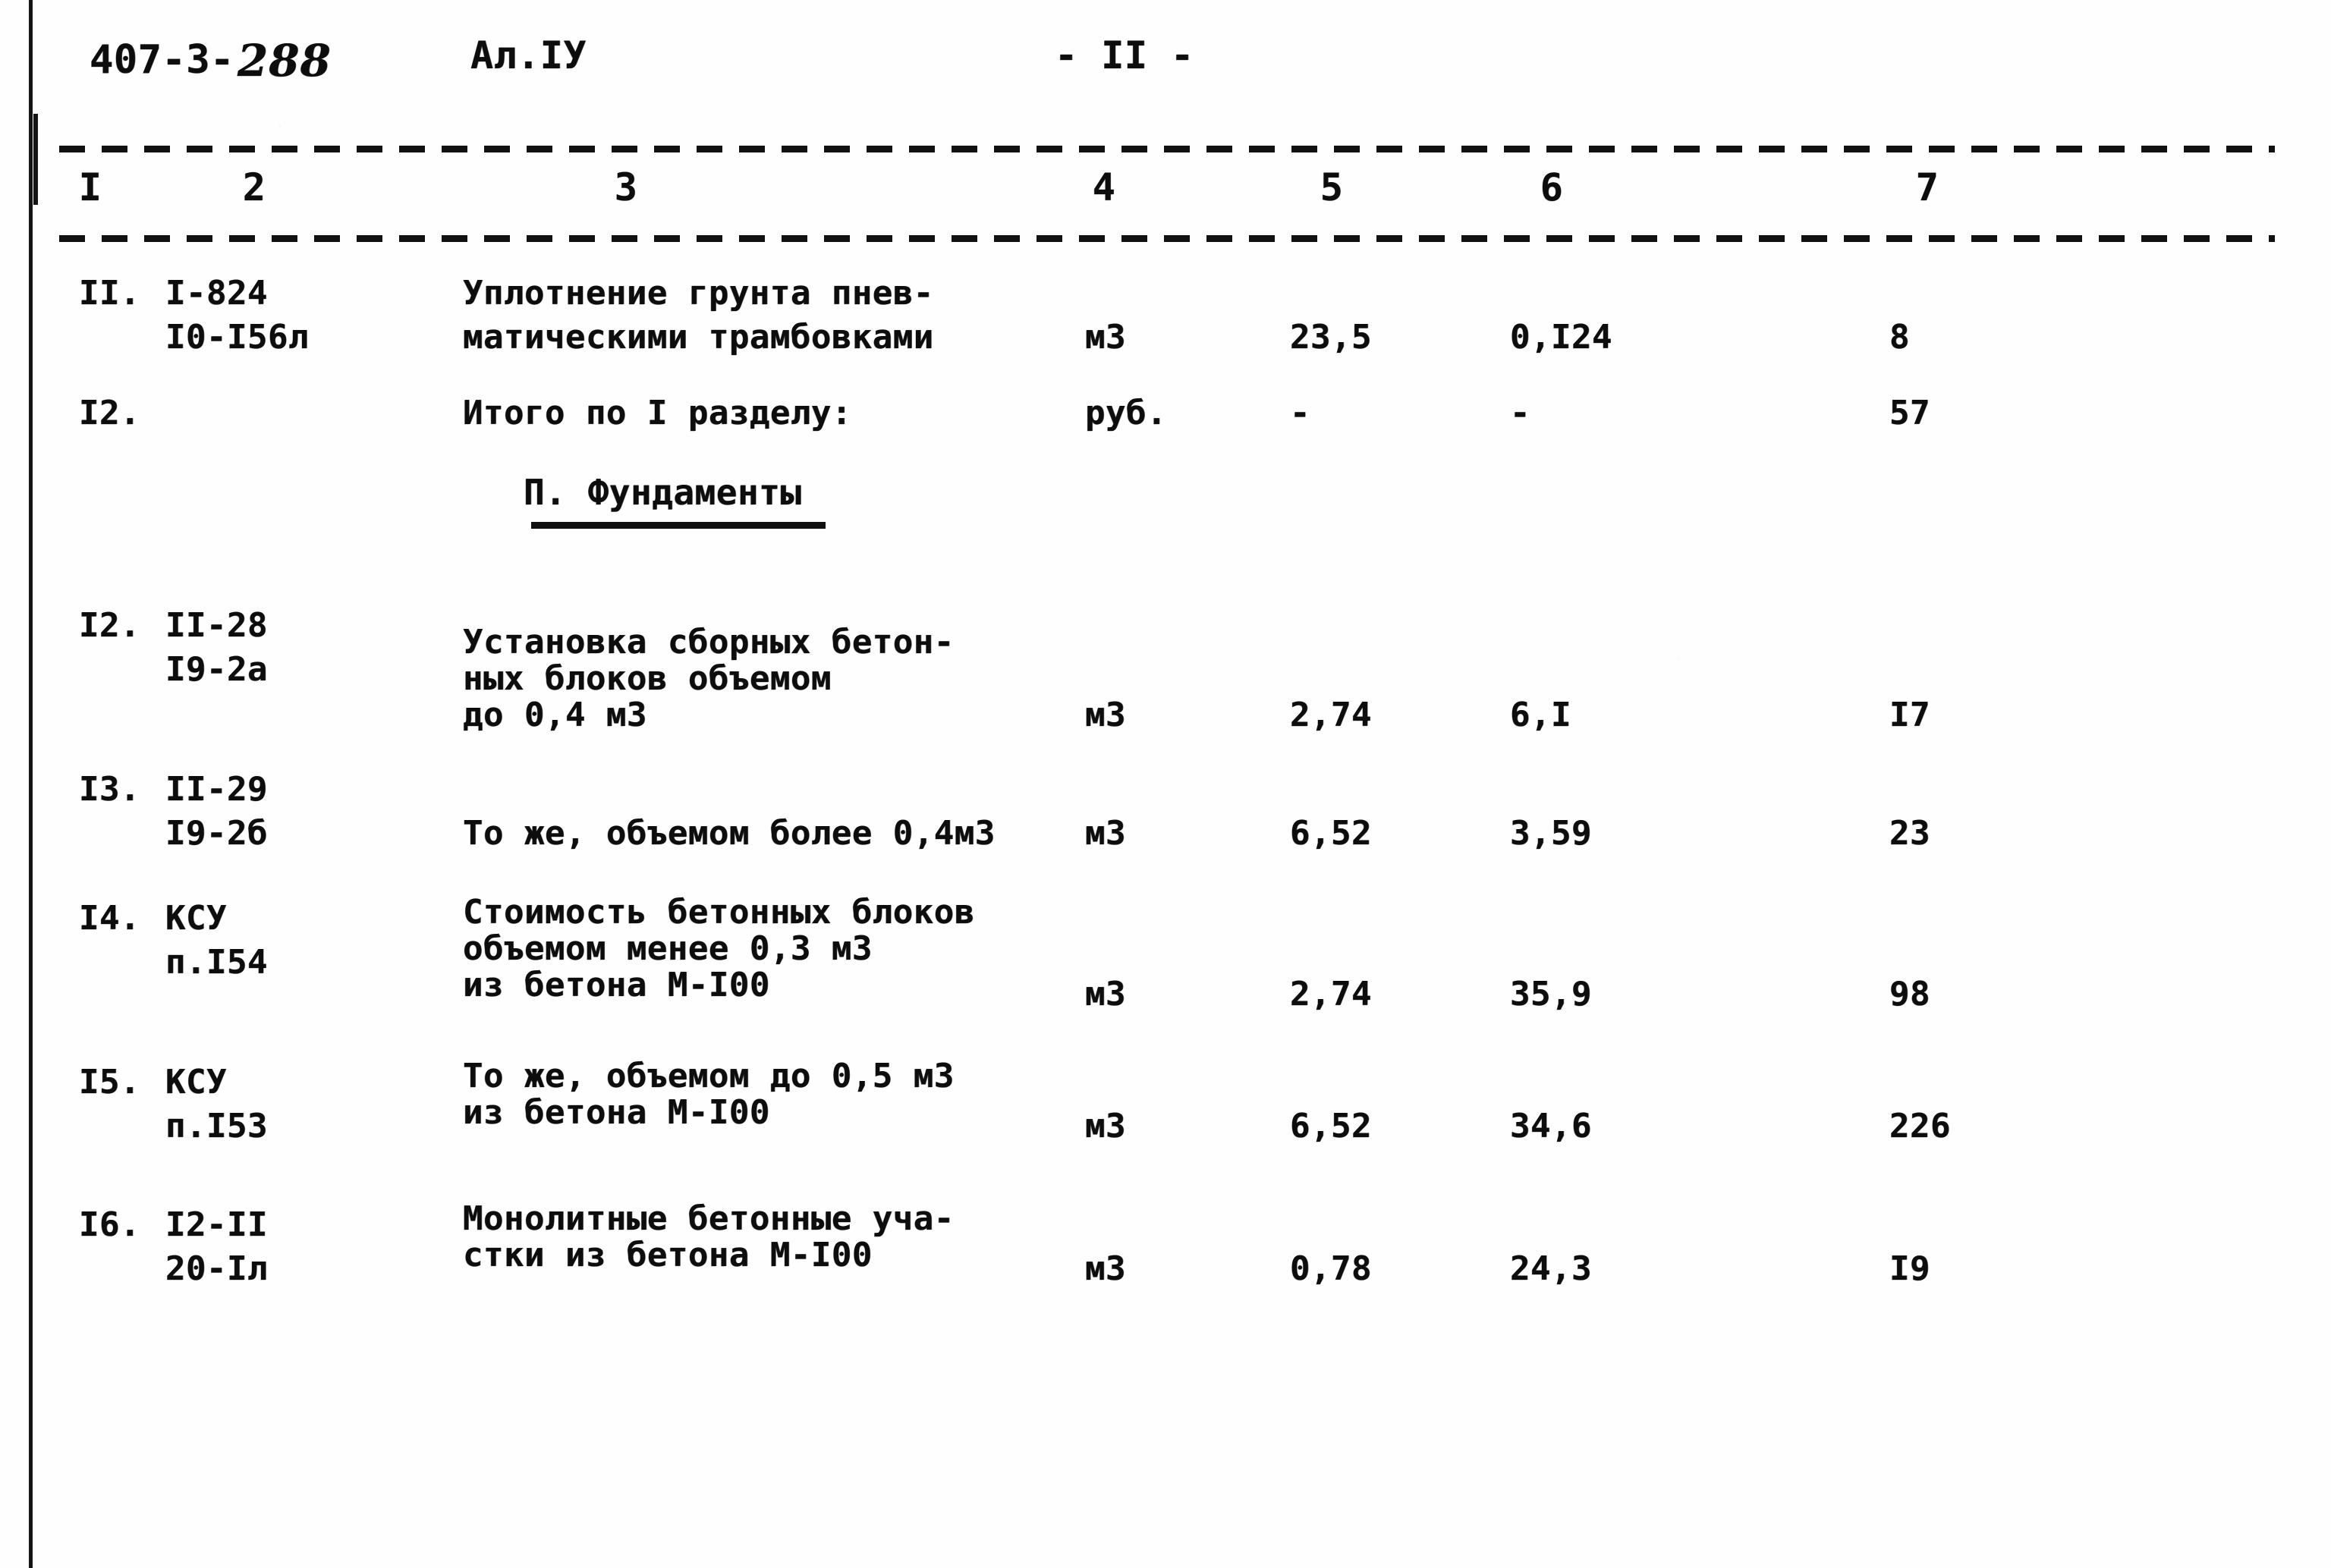 The width and height of the screenshot is (2331, 1568). Describe the element at coordinates (109, 790) in the screenshot. I see `row-position: I3.` at that location.